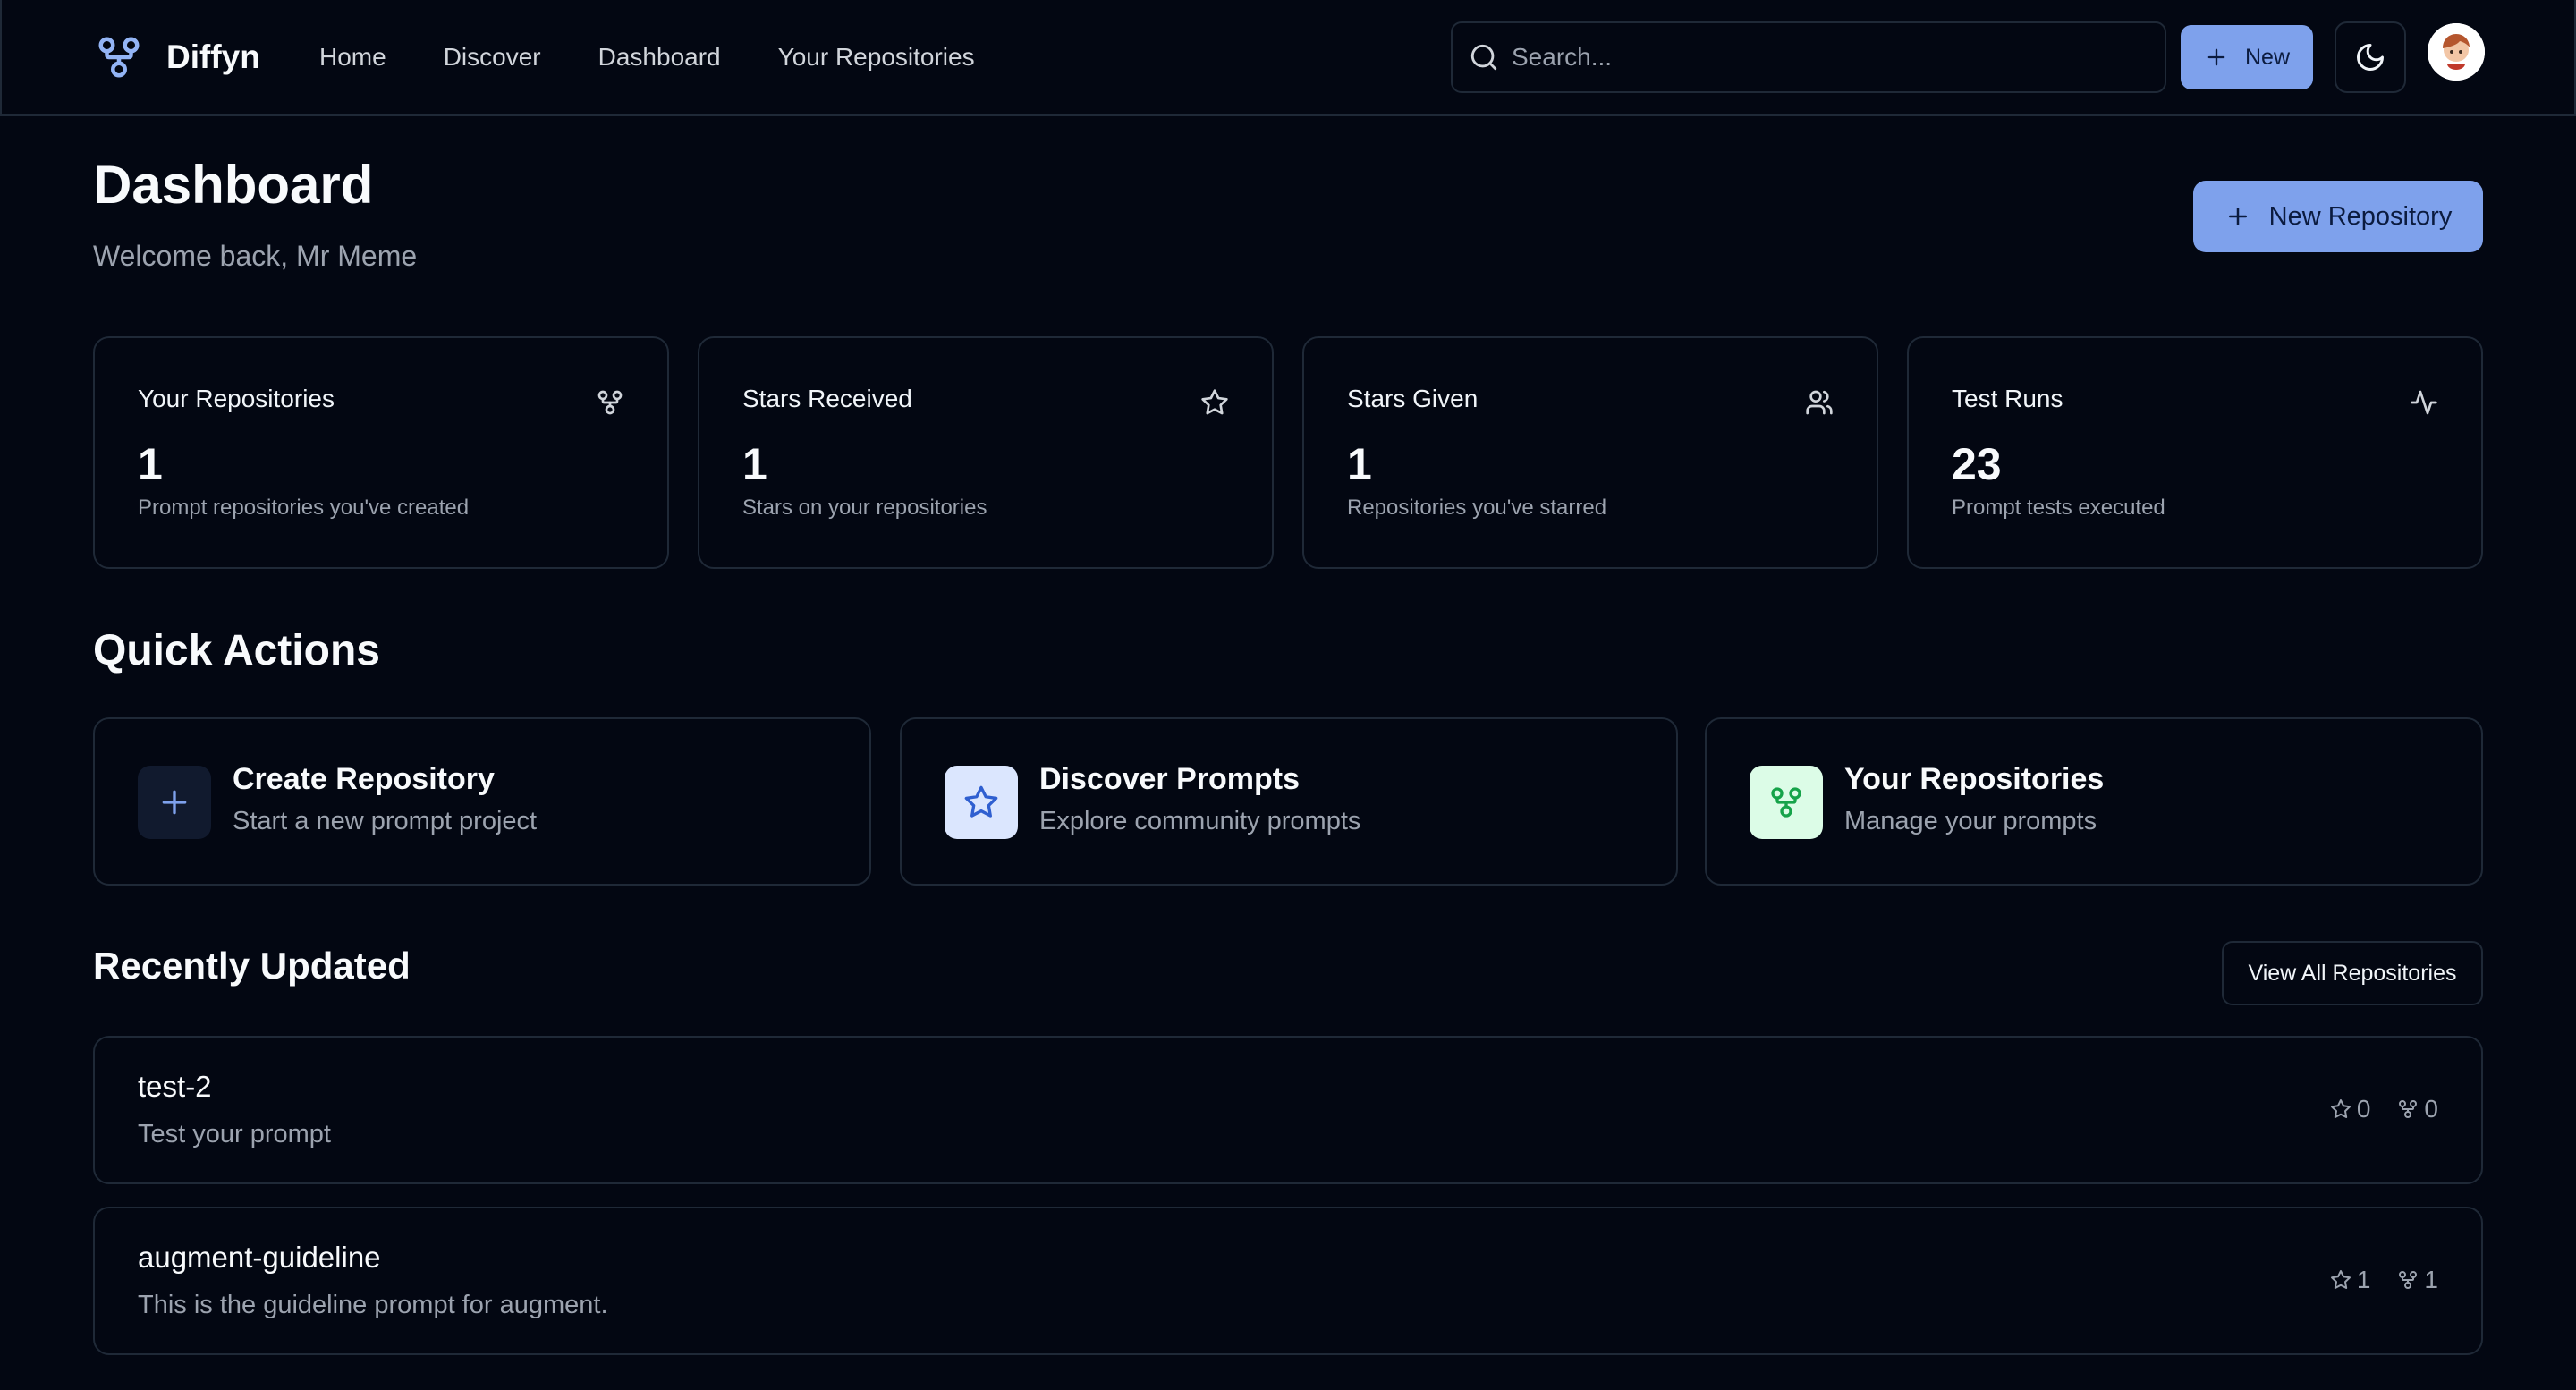  What do you see at coordinates (827, 398) in the screenshot?
I see `stat-title: Stars Received` at bounding box center [827, 398].